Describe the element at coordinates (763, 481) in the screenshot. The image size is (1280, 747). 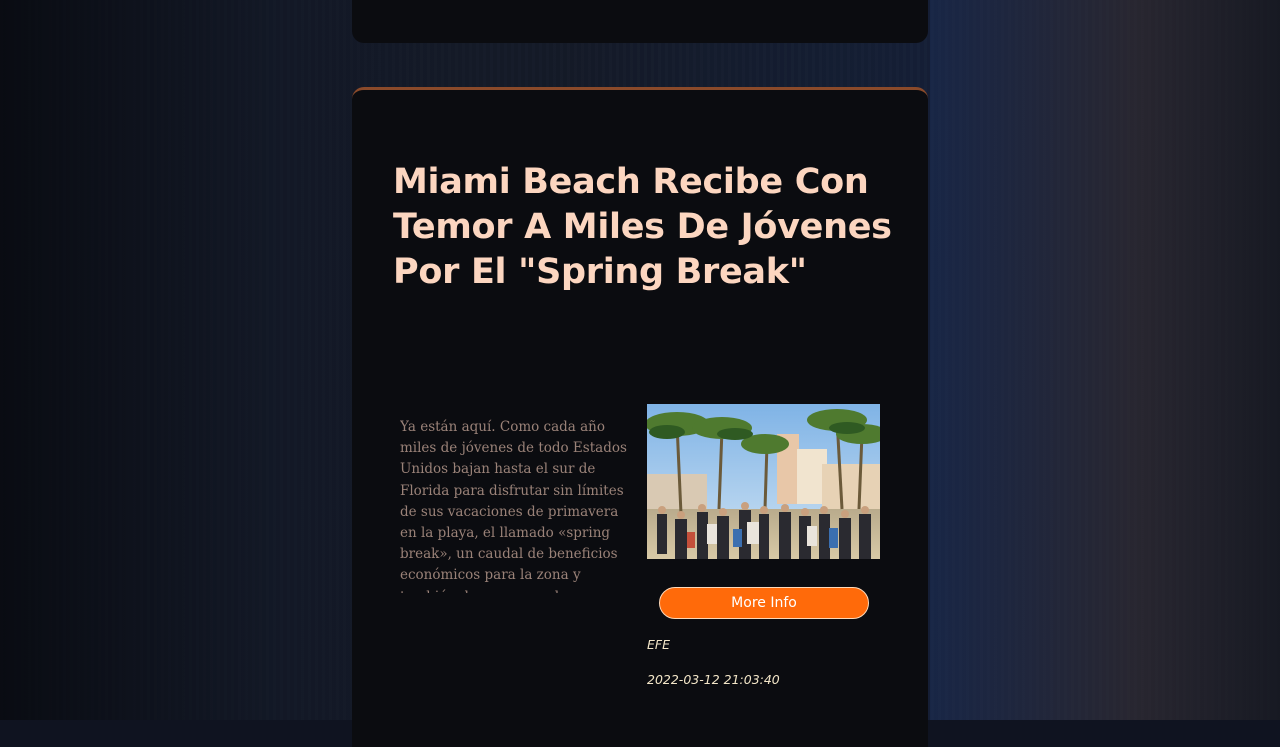
I see `article-image` at that location.